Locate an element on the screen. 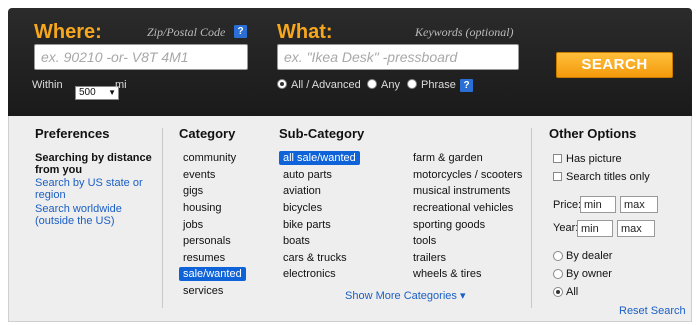 Image resolution: width=700 pixels, height=325 pixels. within-unit: mi is located at coordinates (121, 85).